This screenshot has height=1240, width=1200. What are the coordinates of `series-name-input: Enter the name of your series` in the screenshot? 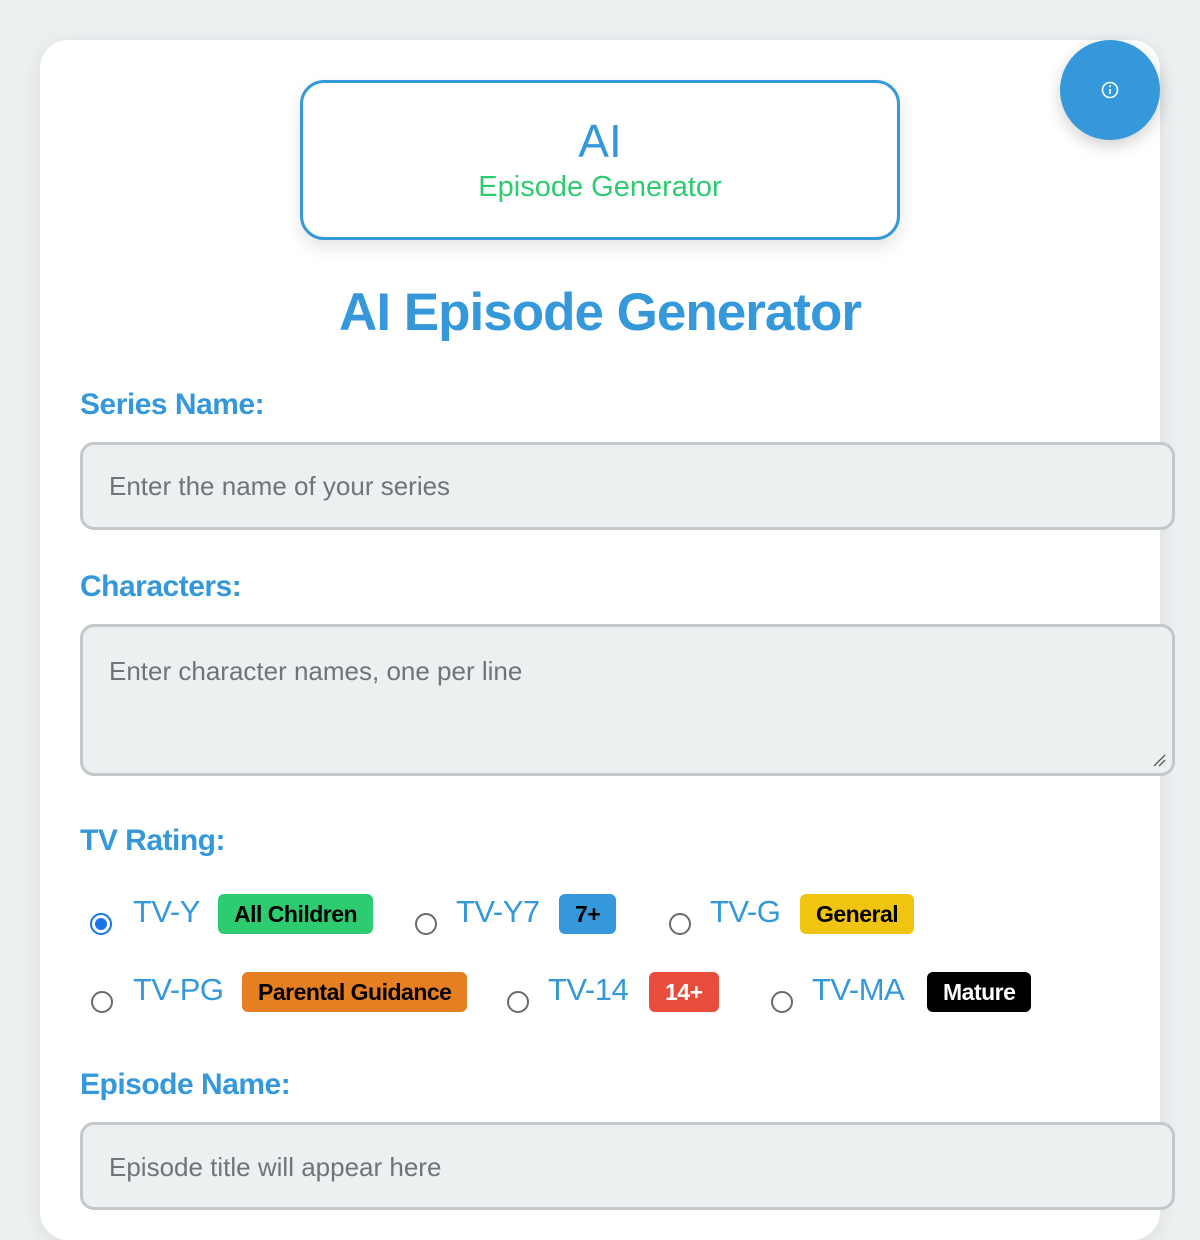 It's located at (627, 486).